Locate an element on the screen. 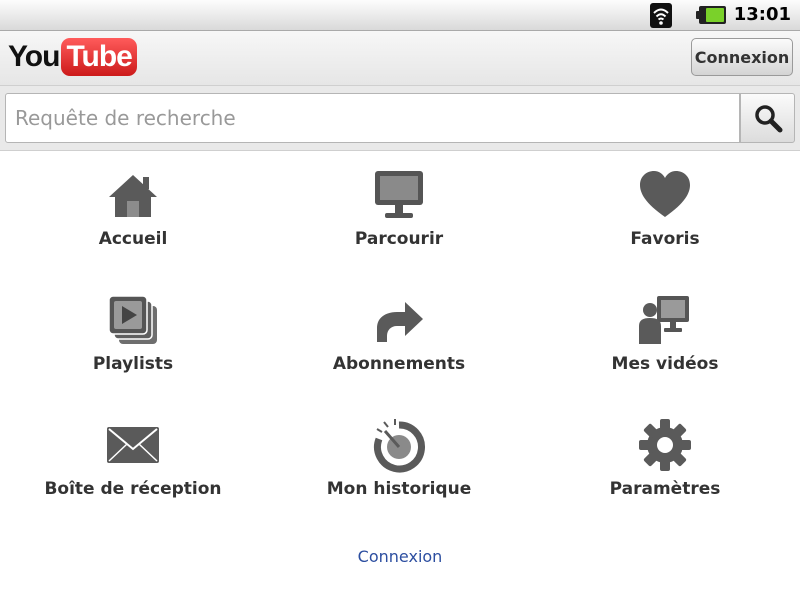  monitor-icon is located at coordinates (399, 194).